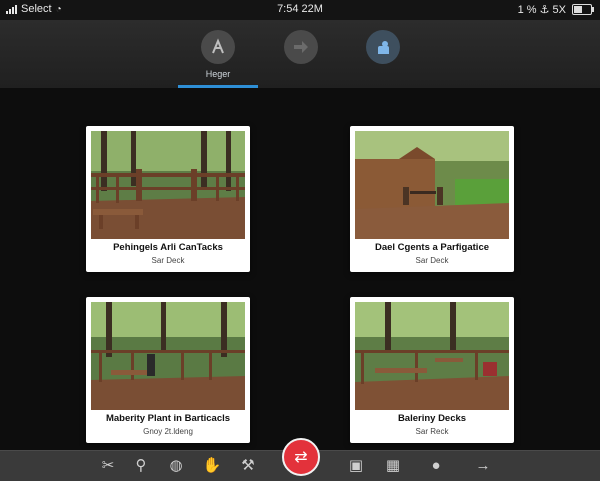 This screenshot has height=481, width=600. What do you see at coordinates (168, 247) in the screenshot?
I see `card-title: Pehingels Arli CanTacks` at bounding box center [168, 247].